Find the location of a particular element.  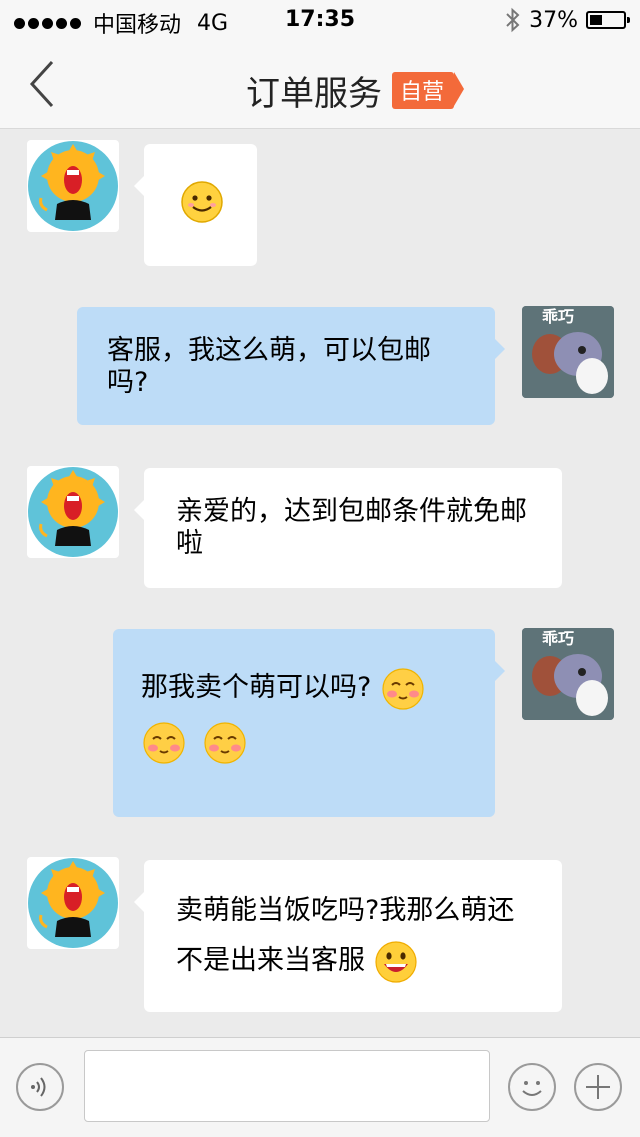

message-text: 亲爱的，达到包邮条件就免邮啦 is located at coordinates (351, 527).